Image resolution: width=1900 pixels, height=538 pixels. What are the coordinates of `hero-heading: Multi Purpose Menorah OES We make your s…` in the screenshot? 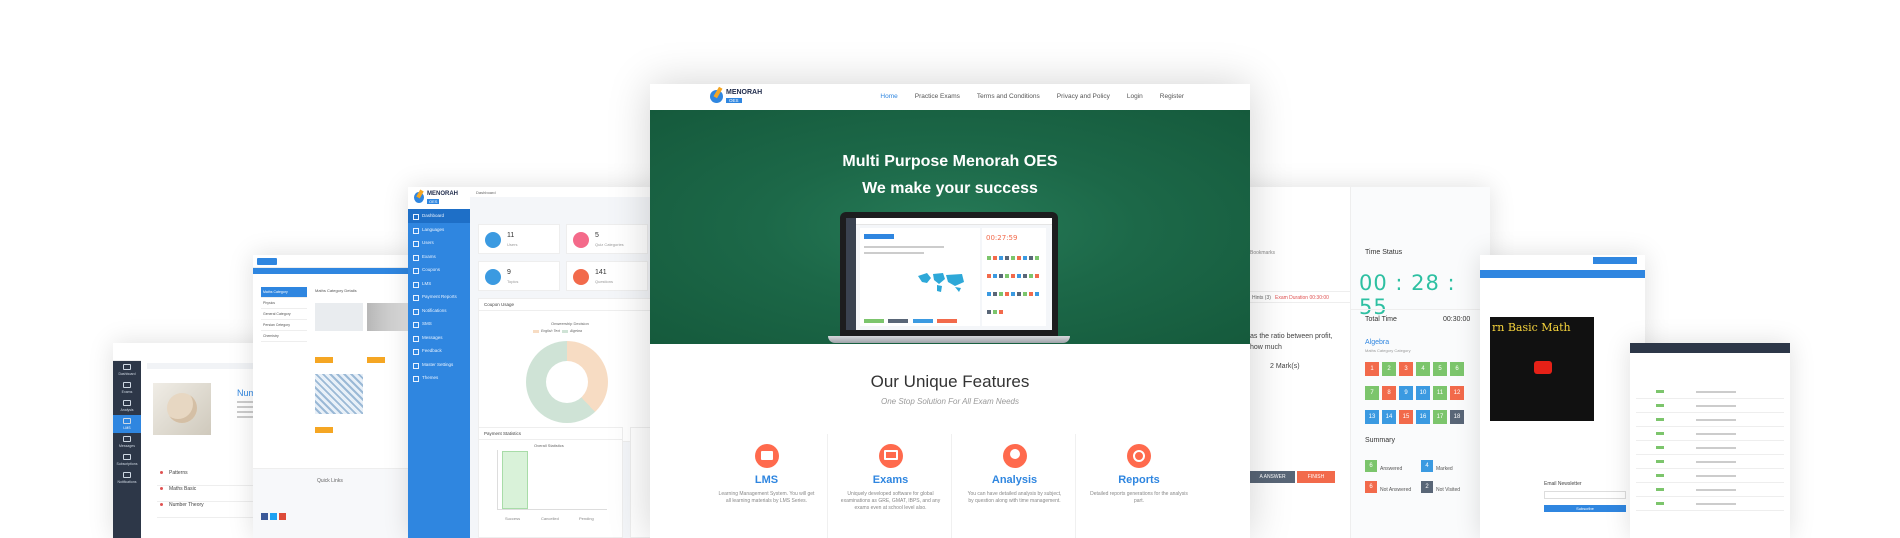 It's located at (950, 175).